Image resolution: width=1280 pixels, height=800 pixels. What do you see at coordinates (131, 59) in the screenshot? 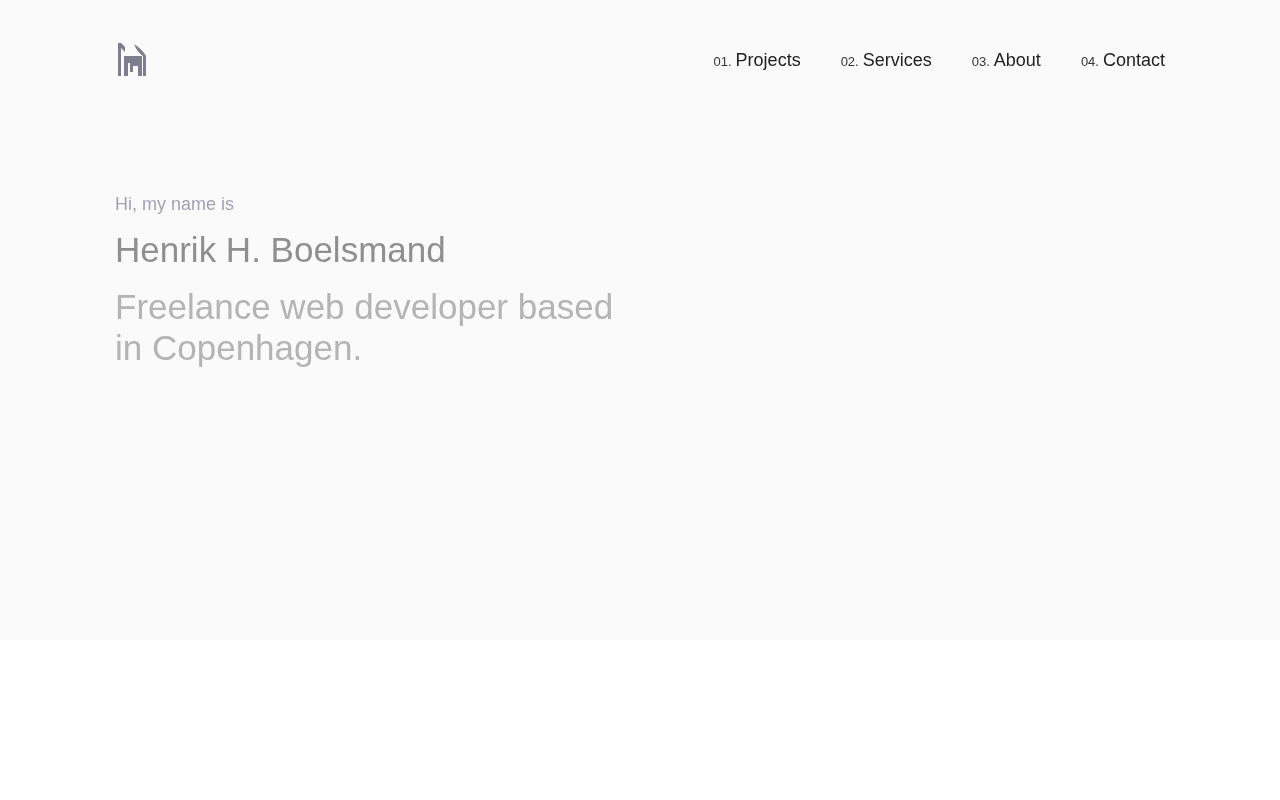
I see `logo-icon` at bounding box center [131, 59].